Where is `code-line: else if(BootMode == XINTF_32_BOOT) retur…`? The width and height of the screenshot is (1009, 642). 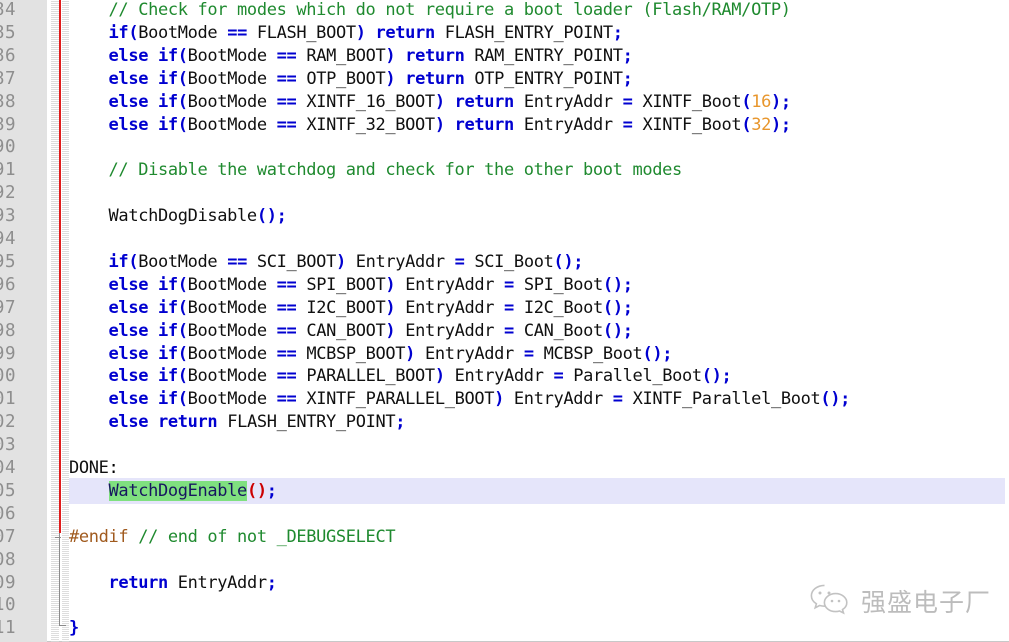
code-line: else if(BootMode == XINTF_32_BOOT) retur… is located at coordinates (430, 125).